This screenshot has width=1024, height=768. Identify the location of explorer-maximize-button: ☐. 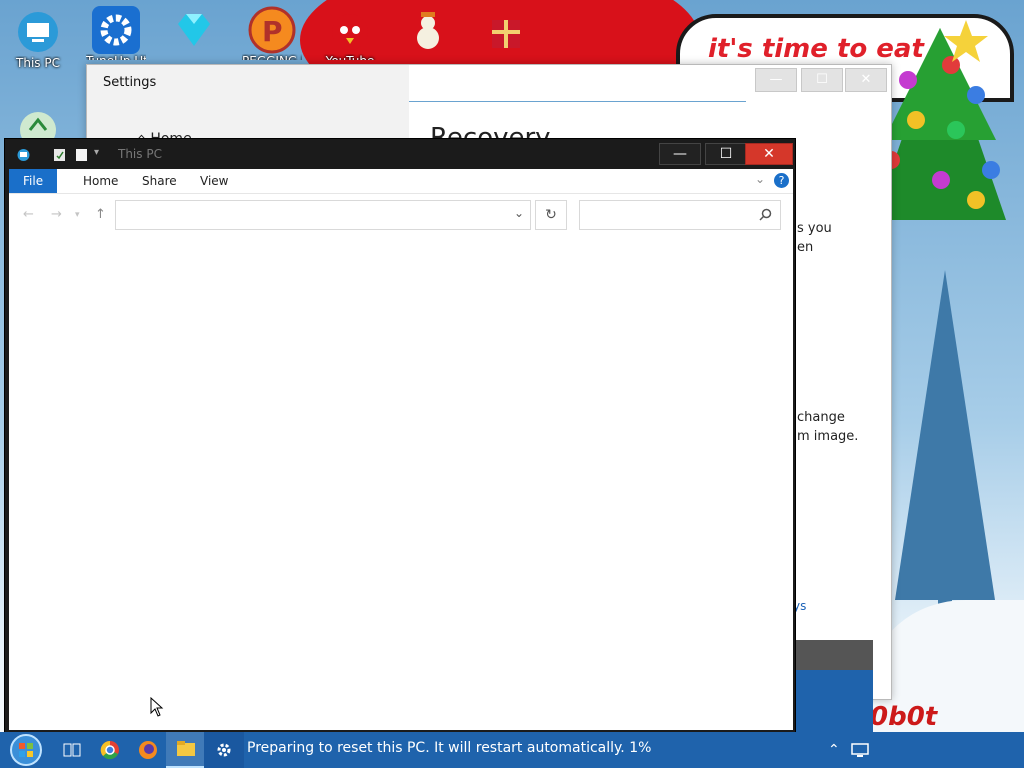
(726, 154).